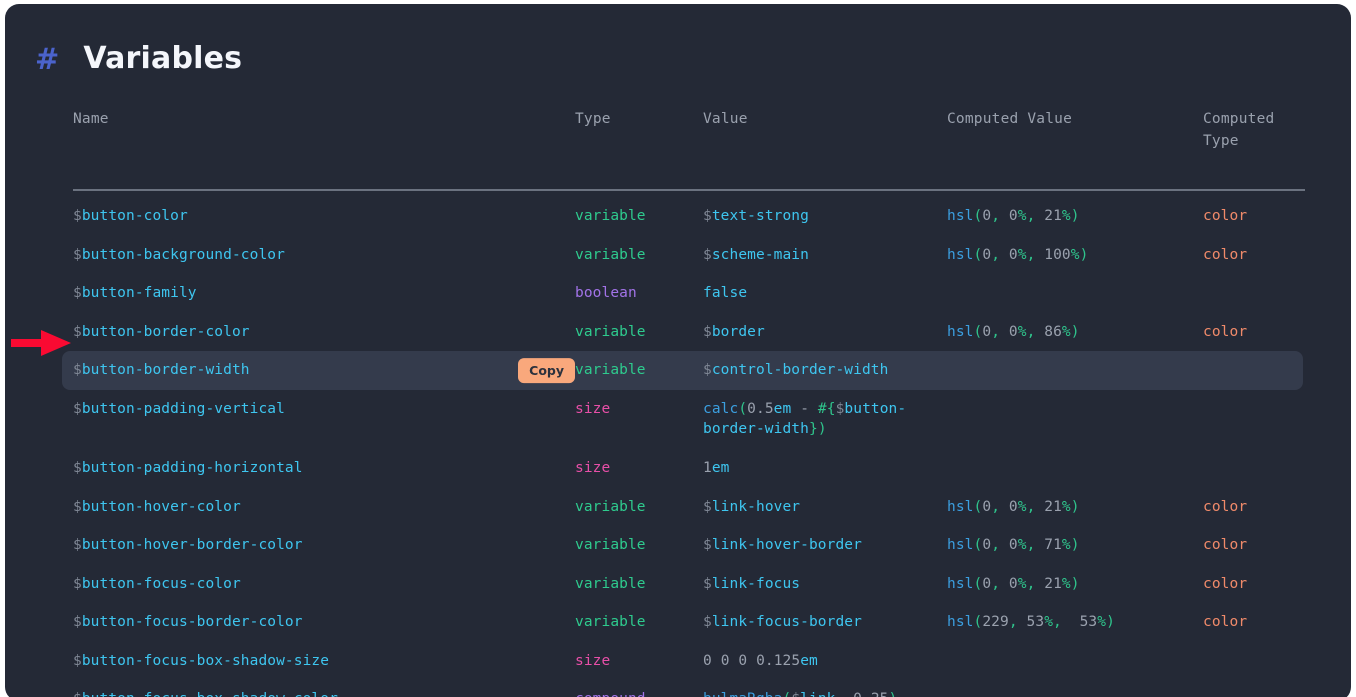 The image size is (1356, 697). What do you see at coordinates (796, 370) in the screenshot?
I see `cell-value: $control-border-width` at bounding box center [796, 370].